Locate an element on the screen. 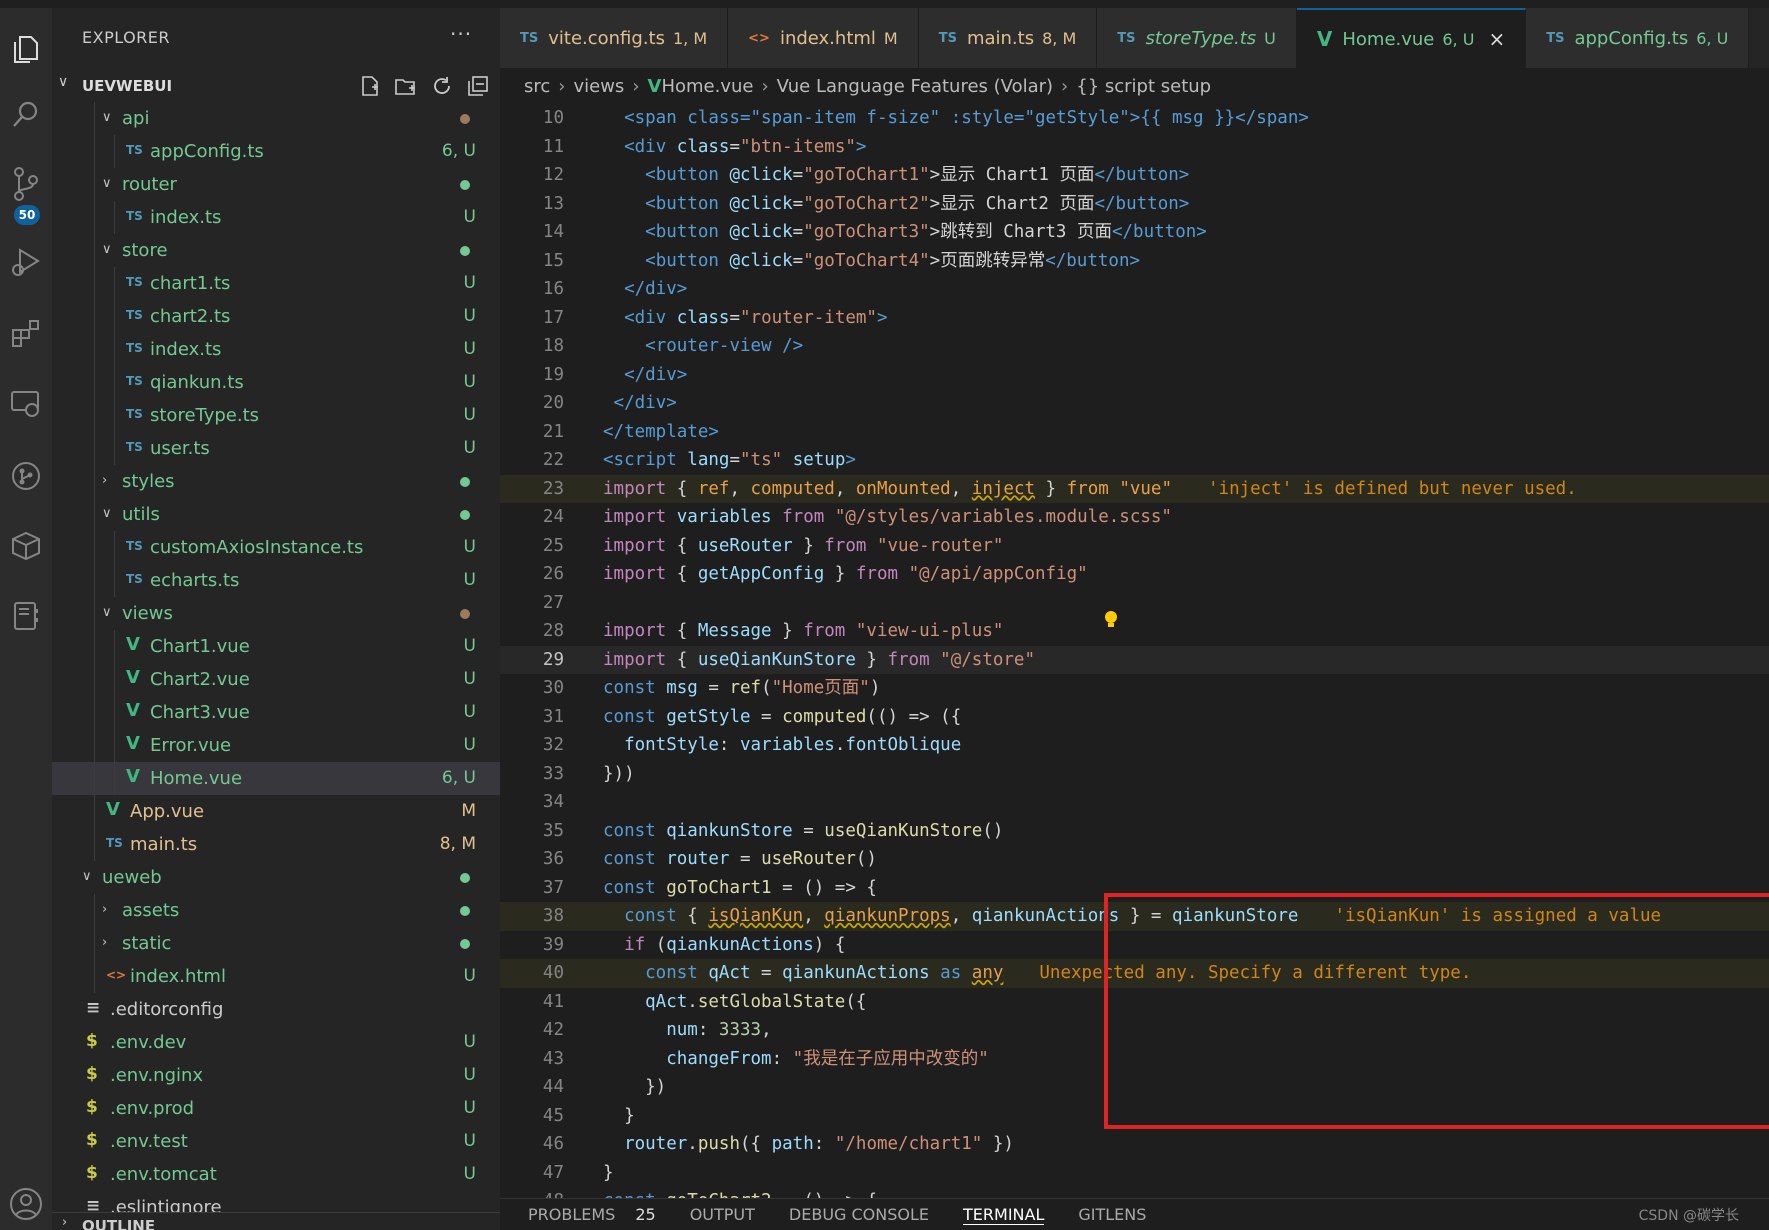 Image resolution: width=1769 pixels, height=1230 pixels. breadcrumb-item: {} script setup is located at coordinates (1143, 86).